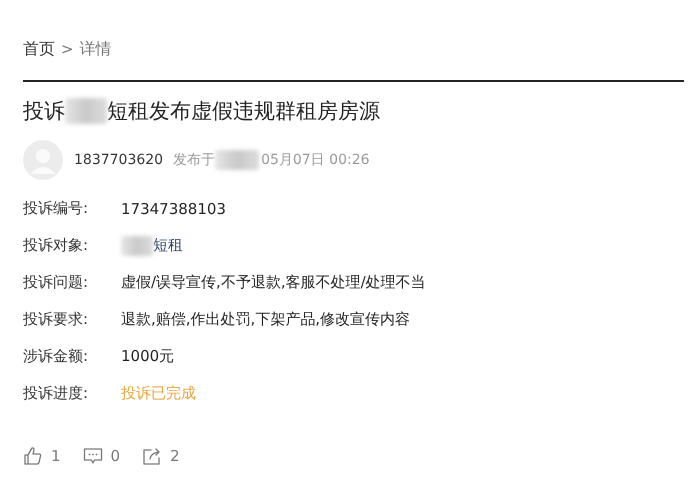 This screenshot has width=700, height=481. Describe the element at coordinates (56, 393) in the screenshot. I see `field-label: 投诉进度:` at that location.